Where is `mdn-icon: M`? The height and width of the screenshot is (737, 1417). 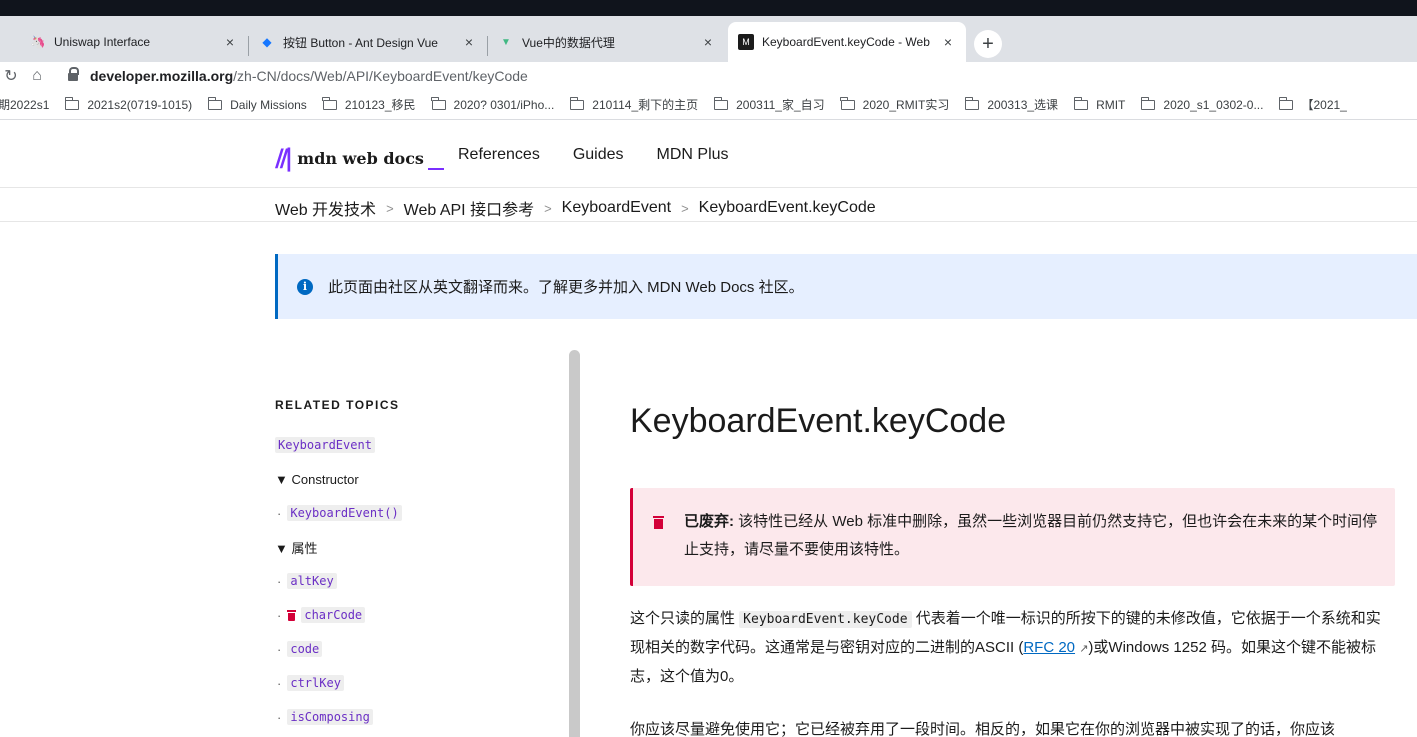
mdn-icon: M is located at coordinates (746, 42).